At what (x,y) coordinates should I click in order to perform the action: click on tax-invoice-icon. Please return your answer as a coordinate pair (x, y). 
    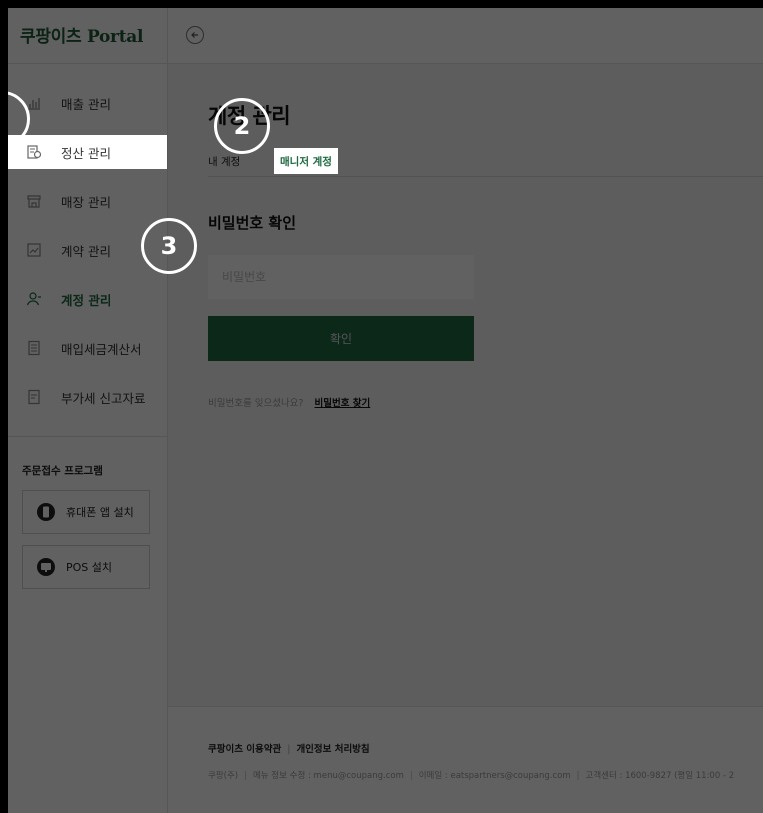
    Looking at the image, I should click on (34, 348).